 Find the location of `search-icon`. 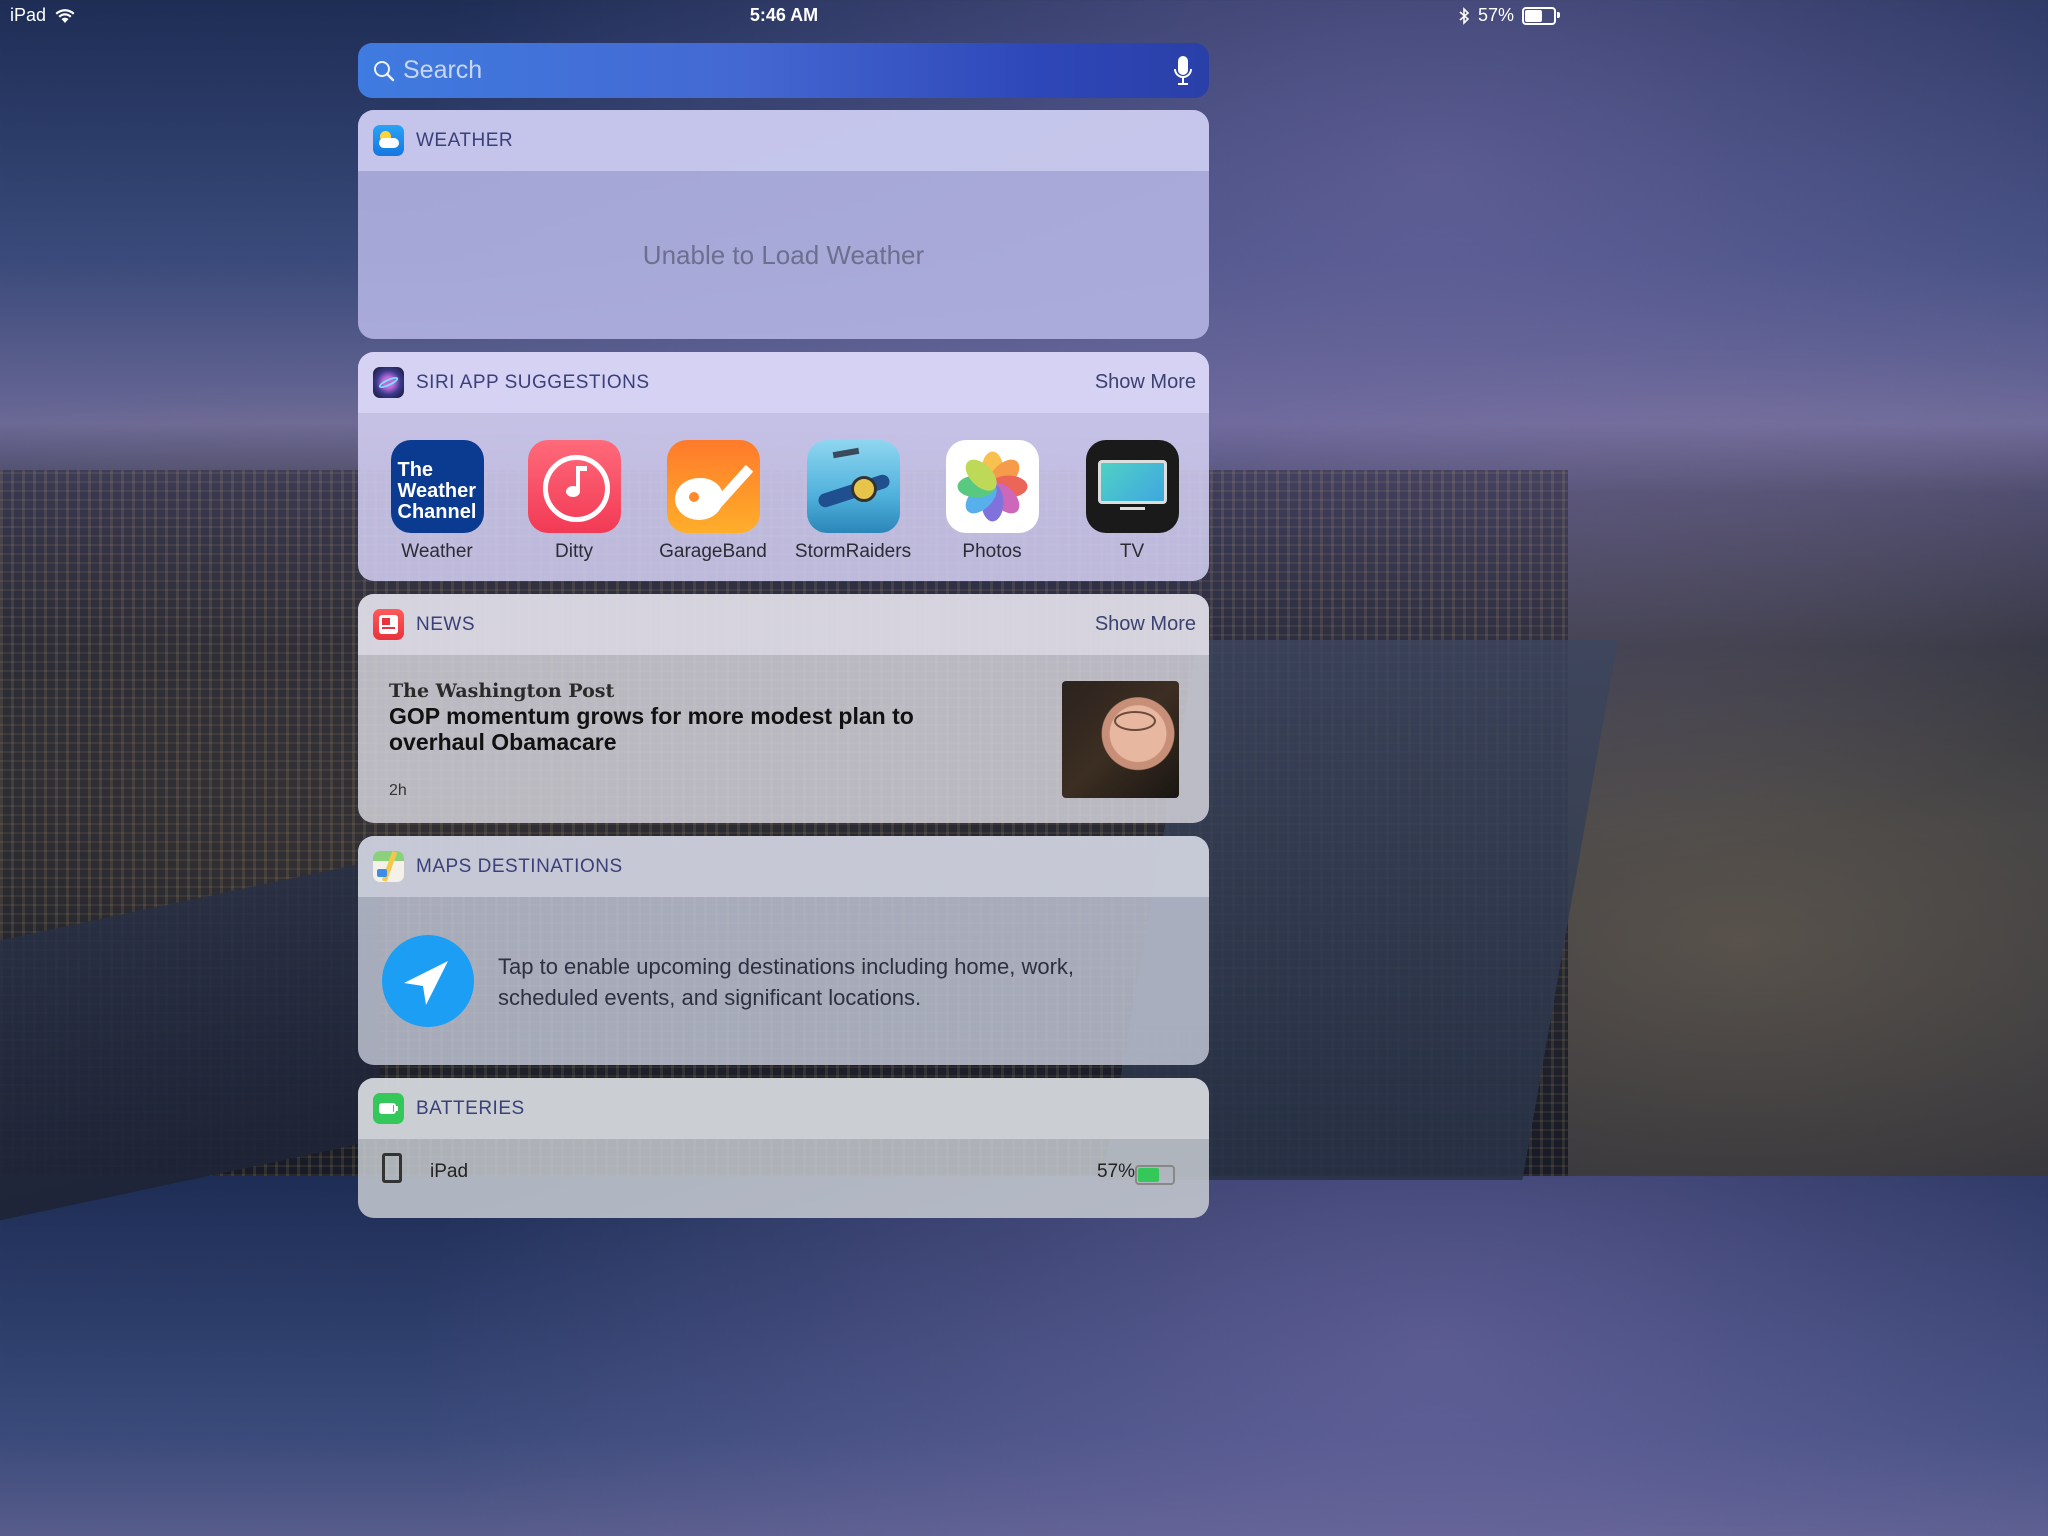

search-icon is located at coordinates (384, 70).